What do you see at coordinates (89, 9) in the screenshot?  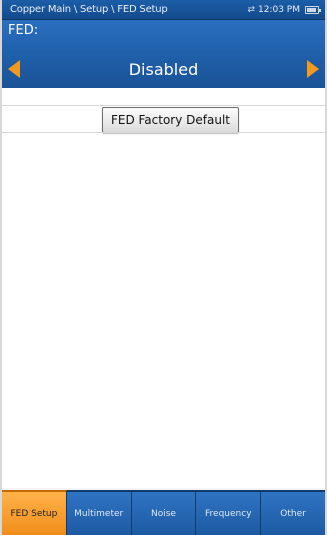 I see `breadcrumb: Copper Main \ Setup \ FED Setup` at bounding box center [89, 9].